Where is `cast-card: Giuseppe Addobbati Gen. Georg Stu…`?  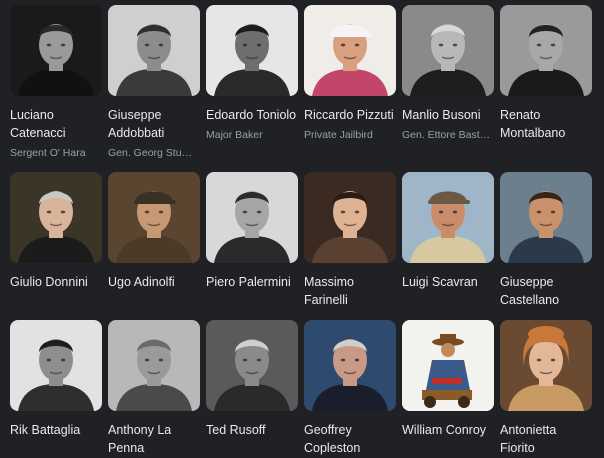
cast-card: Giuseppe Addobbati Gen. Georg Stu… is located at coordinates (154, 82).